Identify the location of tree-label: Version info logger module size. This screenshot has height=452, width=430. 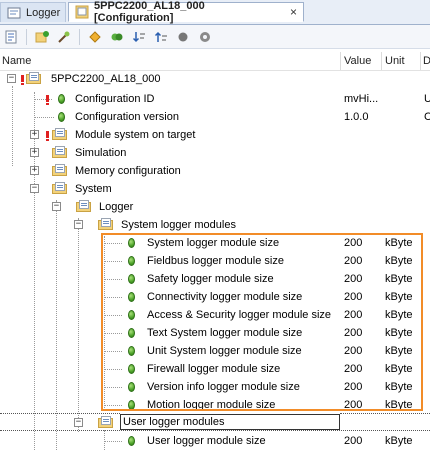
(223, 387).